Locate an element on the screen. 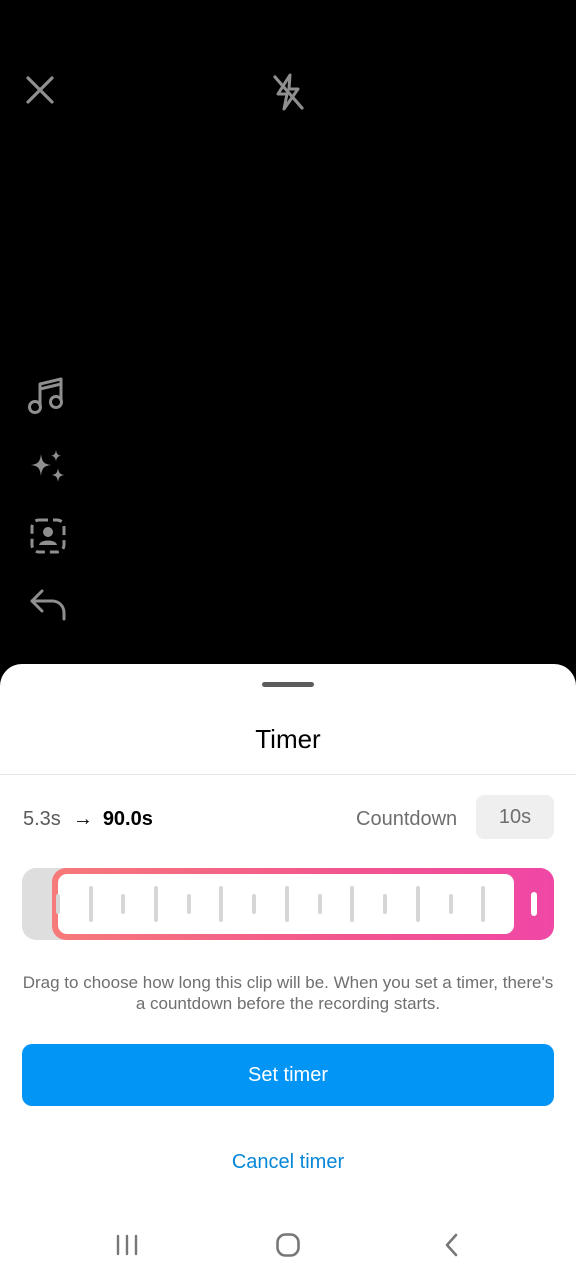 This screenshot has height=1280, width=576. flash-off-icon is located at coordinates (288, 92).